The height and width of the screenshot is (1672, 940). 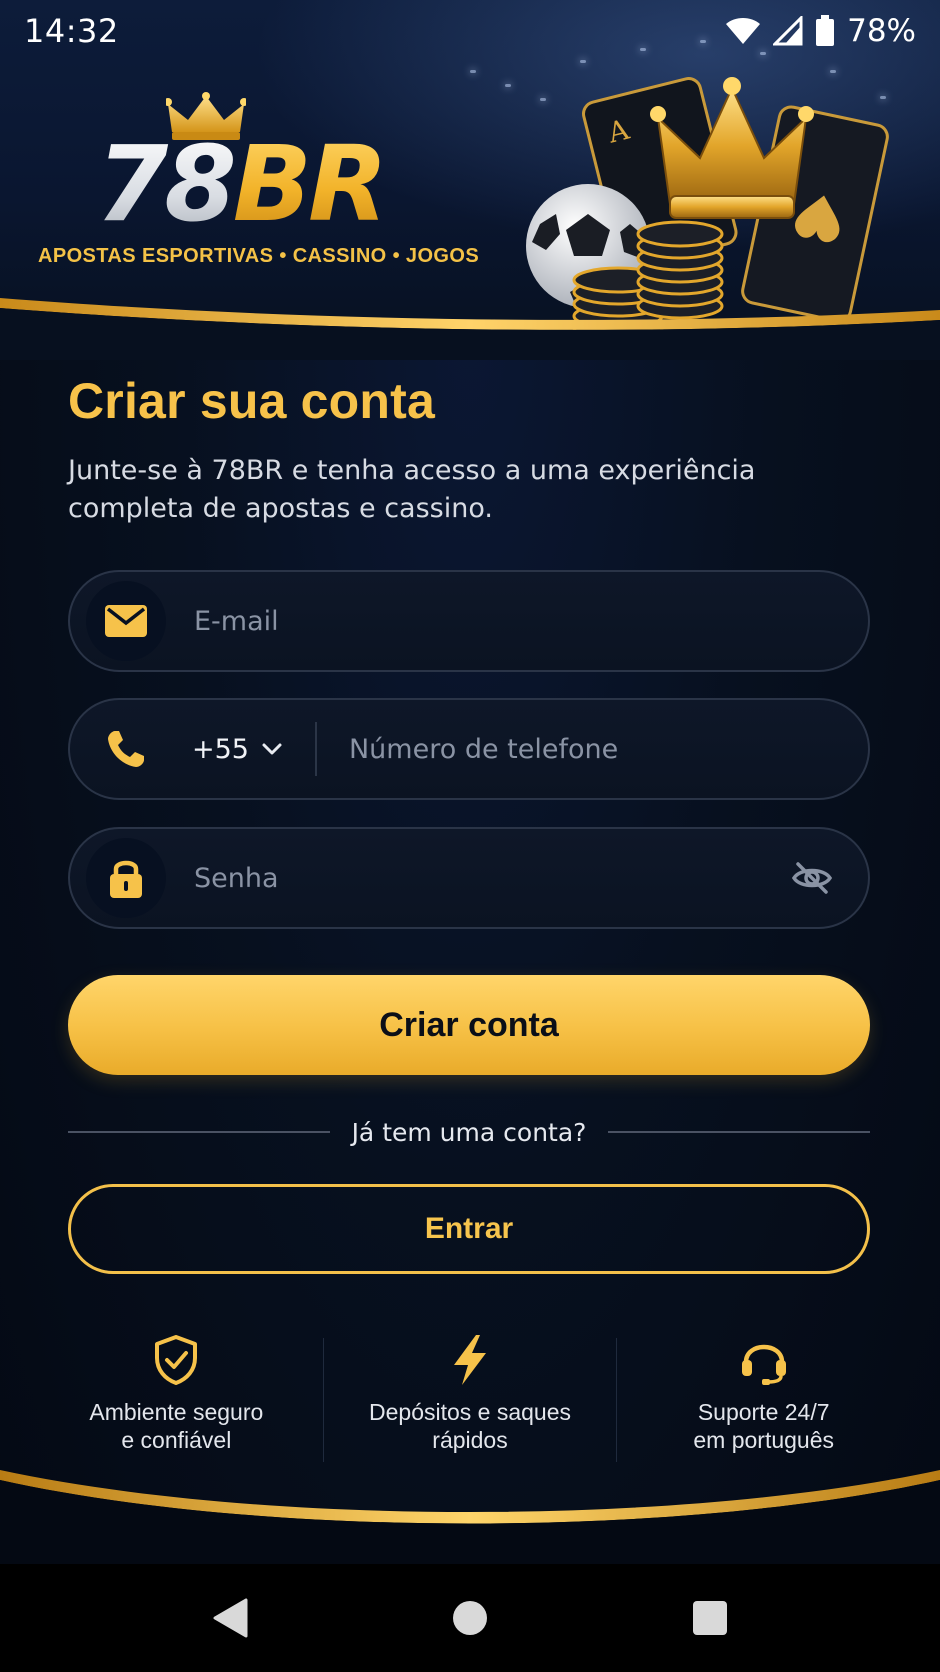 I want to click on feature-fast: Depósitos e saques rápidos, so click(x=470, y=1400).